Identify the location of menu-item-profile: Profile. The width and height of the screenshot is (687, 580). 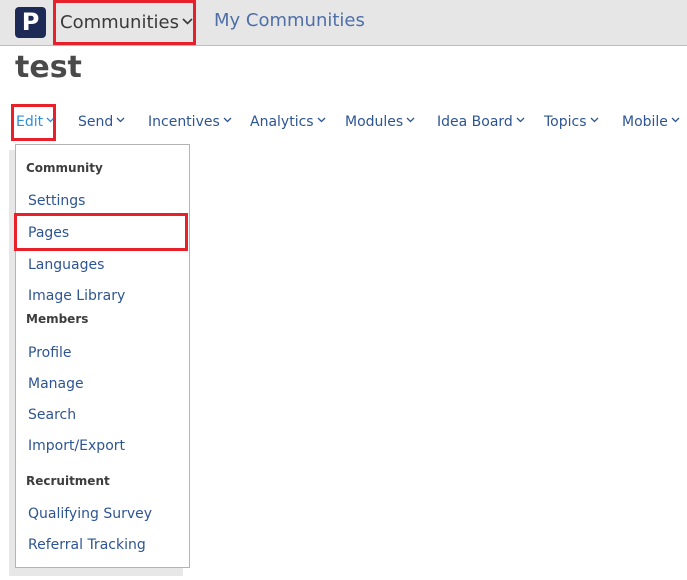
(50, 353).